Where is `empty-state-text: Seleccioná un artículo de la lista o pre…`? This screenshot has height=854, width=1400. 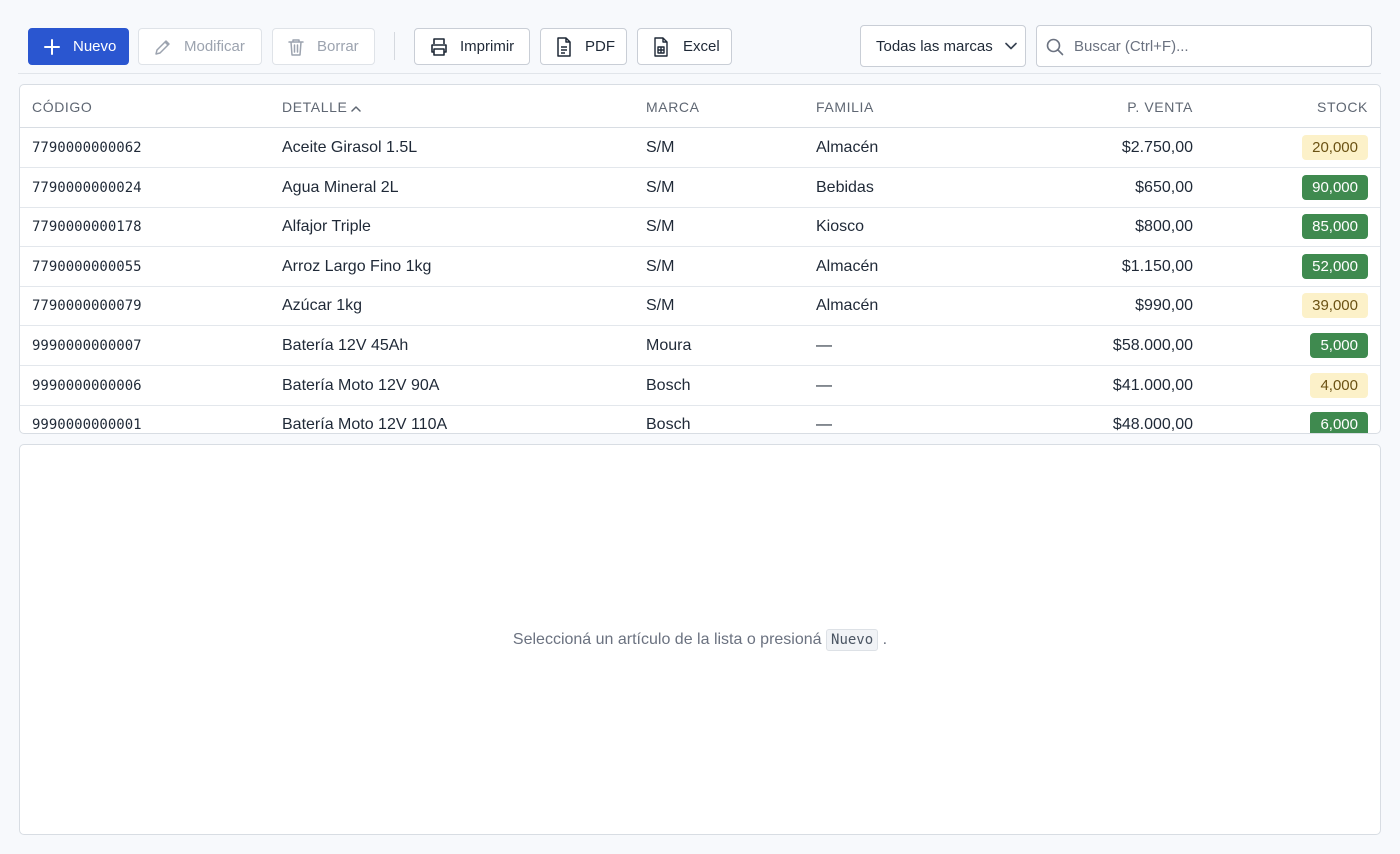 empty-state-text: Seleccioná un artículo de la lista o pre… is located at coordinates (667, 639).